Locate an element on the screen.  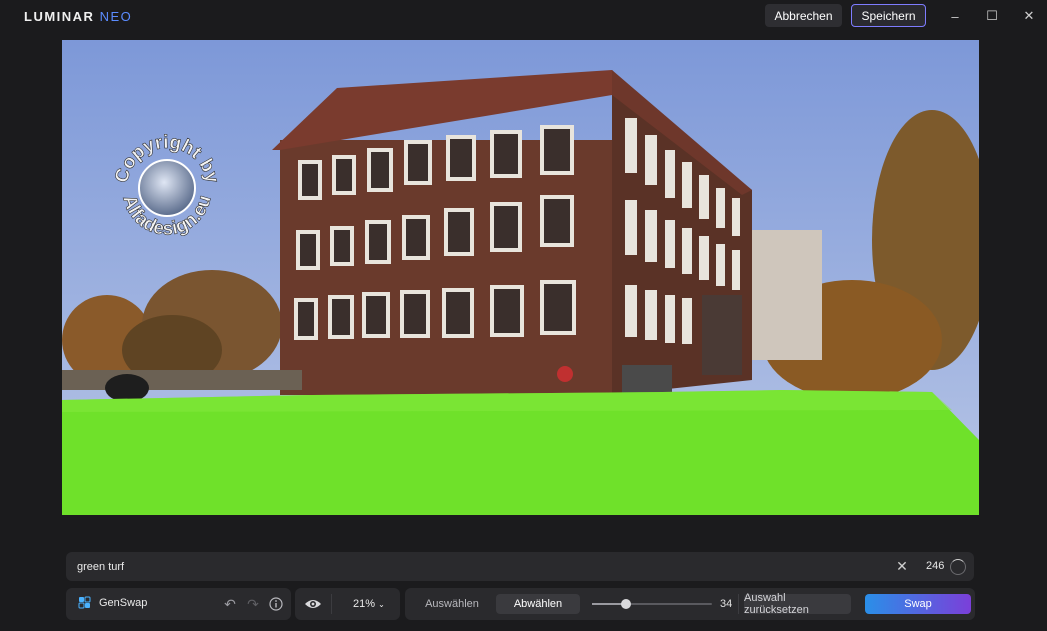
prompt-input is located at coordinates (476, 566).